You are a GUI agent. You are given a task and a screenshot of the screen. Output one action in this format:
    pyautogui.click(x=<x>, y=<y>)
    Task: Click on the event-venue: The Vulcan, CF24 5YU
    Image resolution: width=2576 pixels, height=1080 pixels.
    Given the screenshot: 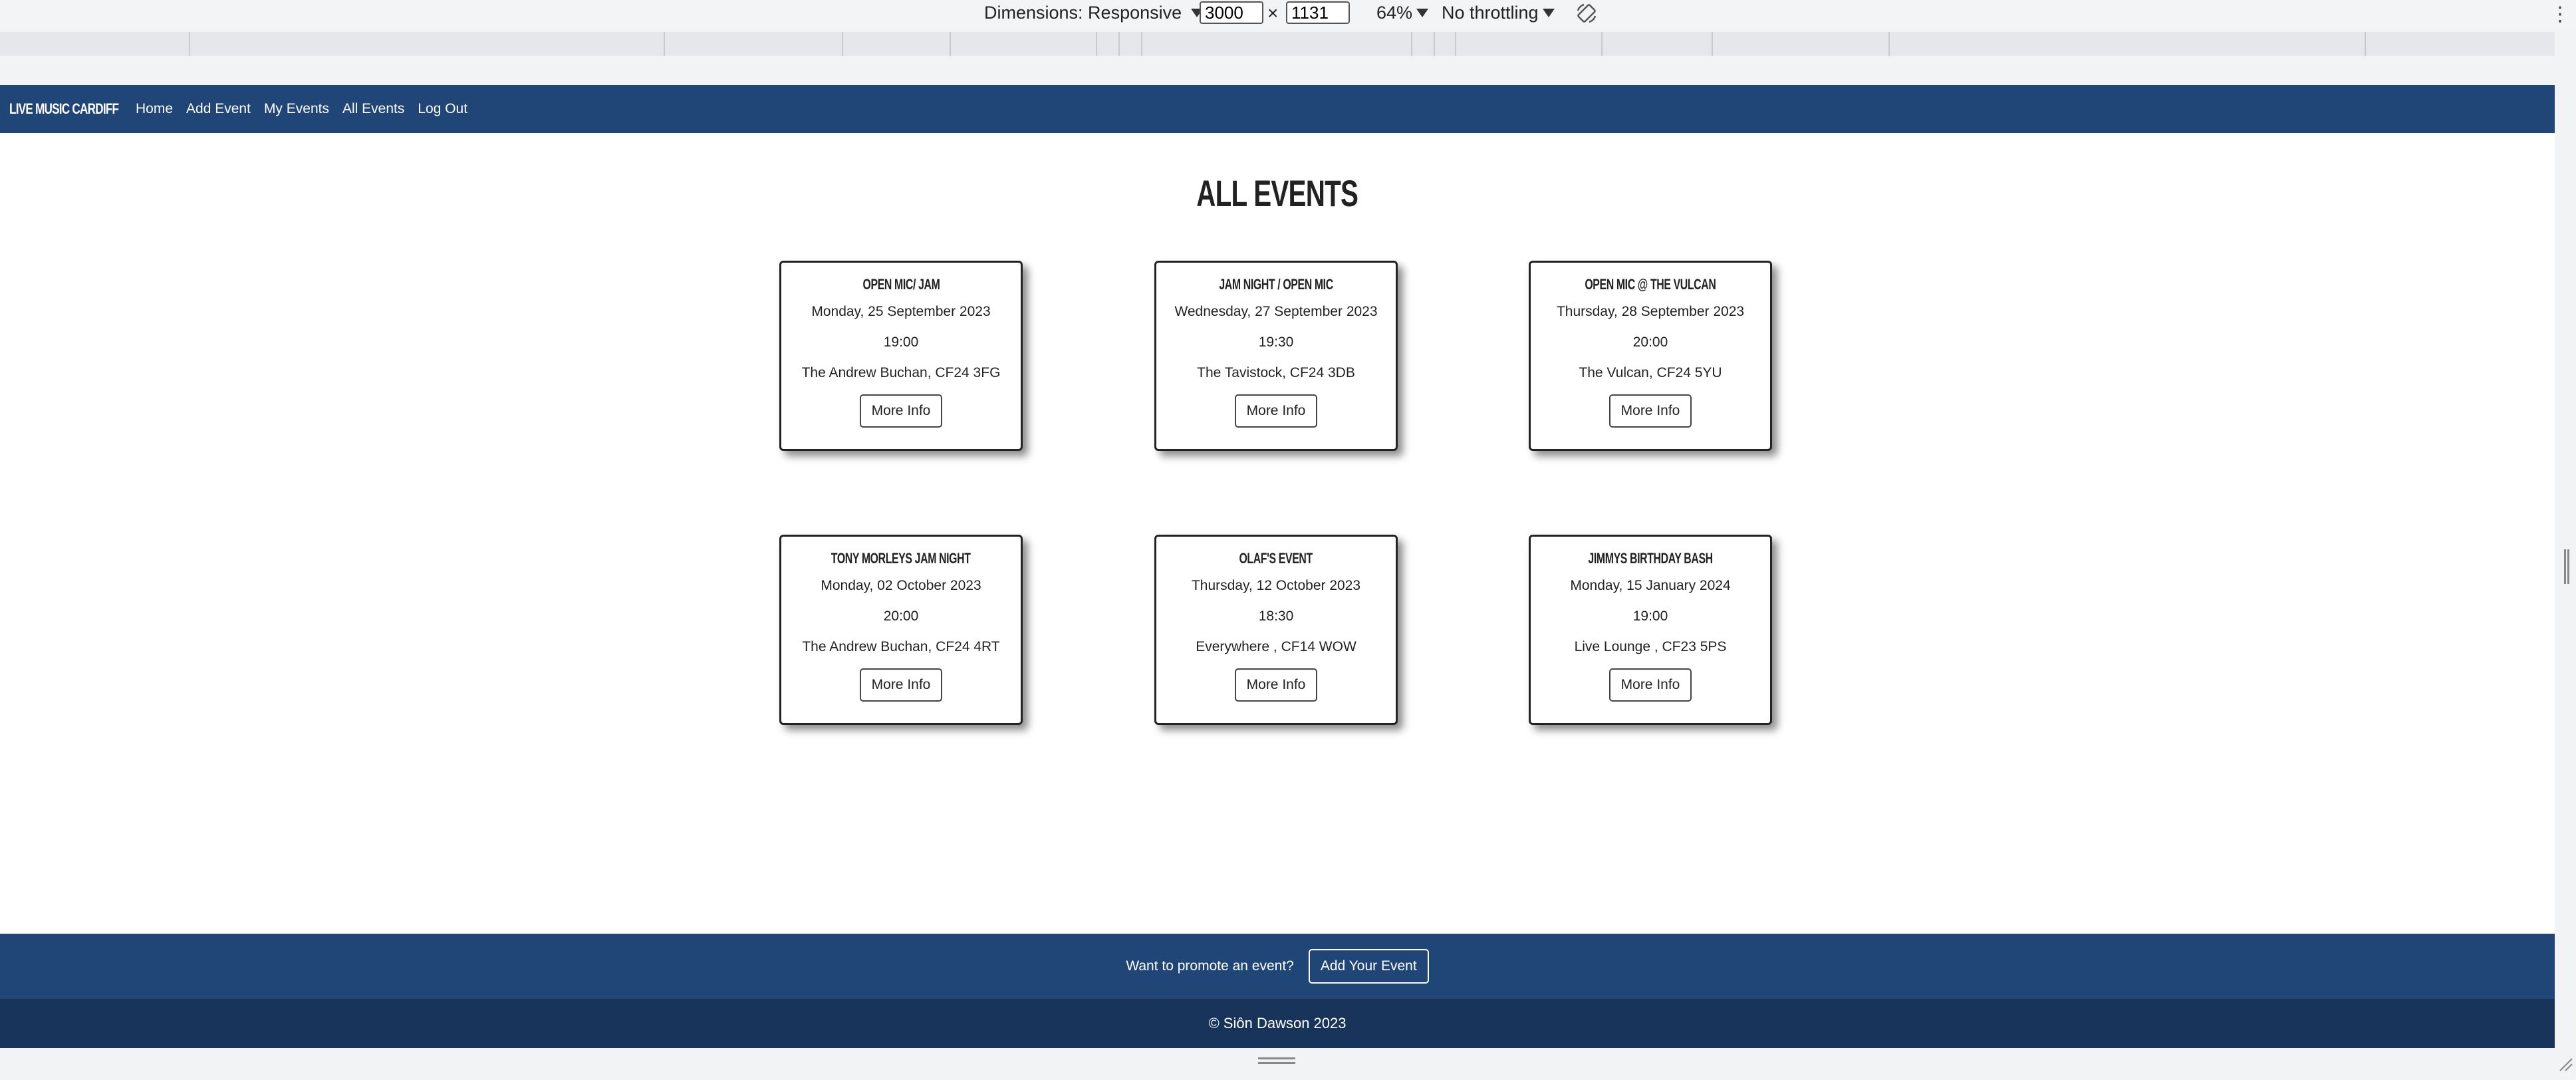 What is the action you would take?
    pyautogui.click(x=1650, y=372)
    